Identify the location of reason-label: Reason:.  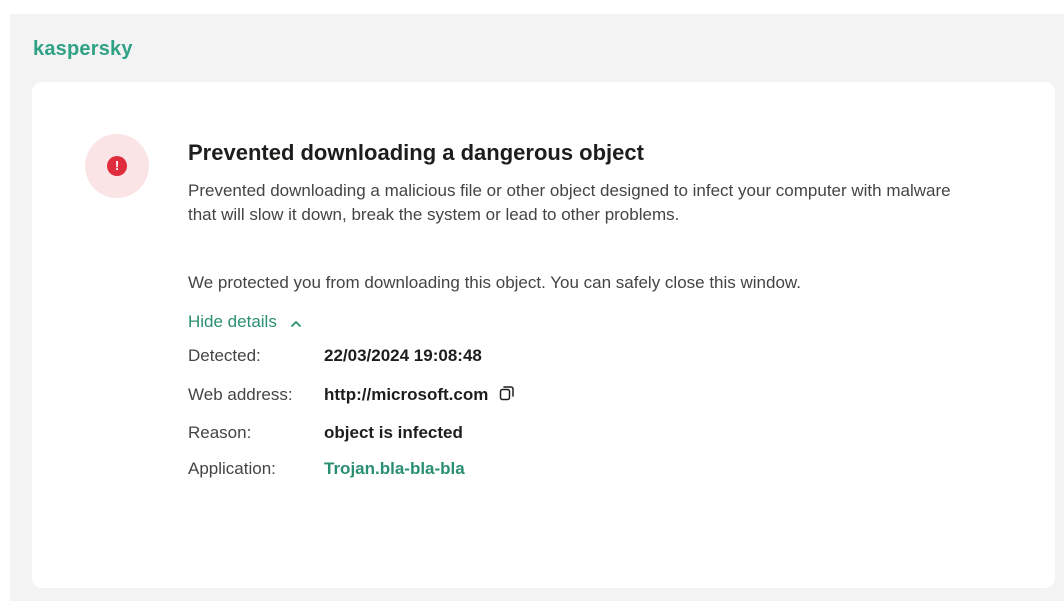
(220, 432).